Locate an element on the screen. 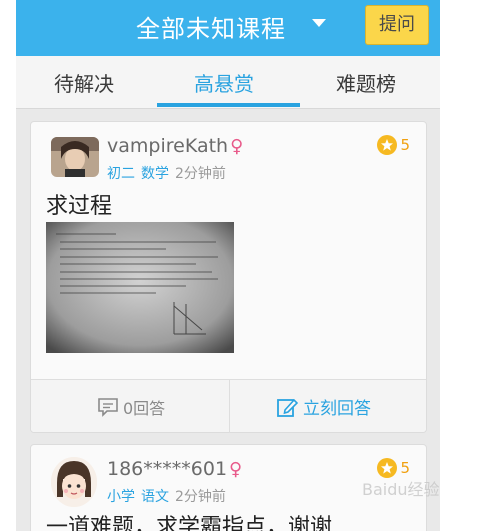 The image size is (500, 531). edit-icon is located at coordinates (287, 407).